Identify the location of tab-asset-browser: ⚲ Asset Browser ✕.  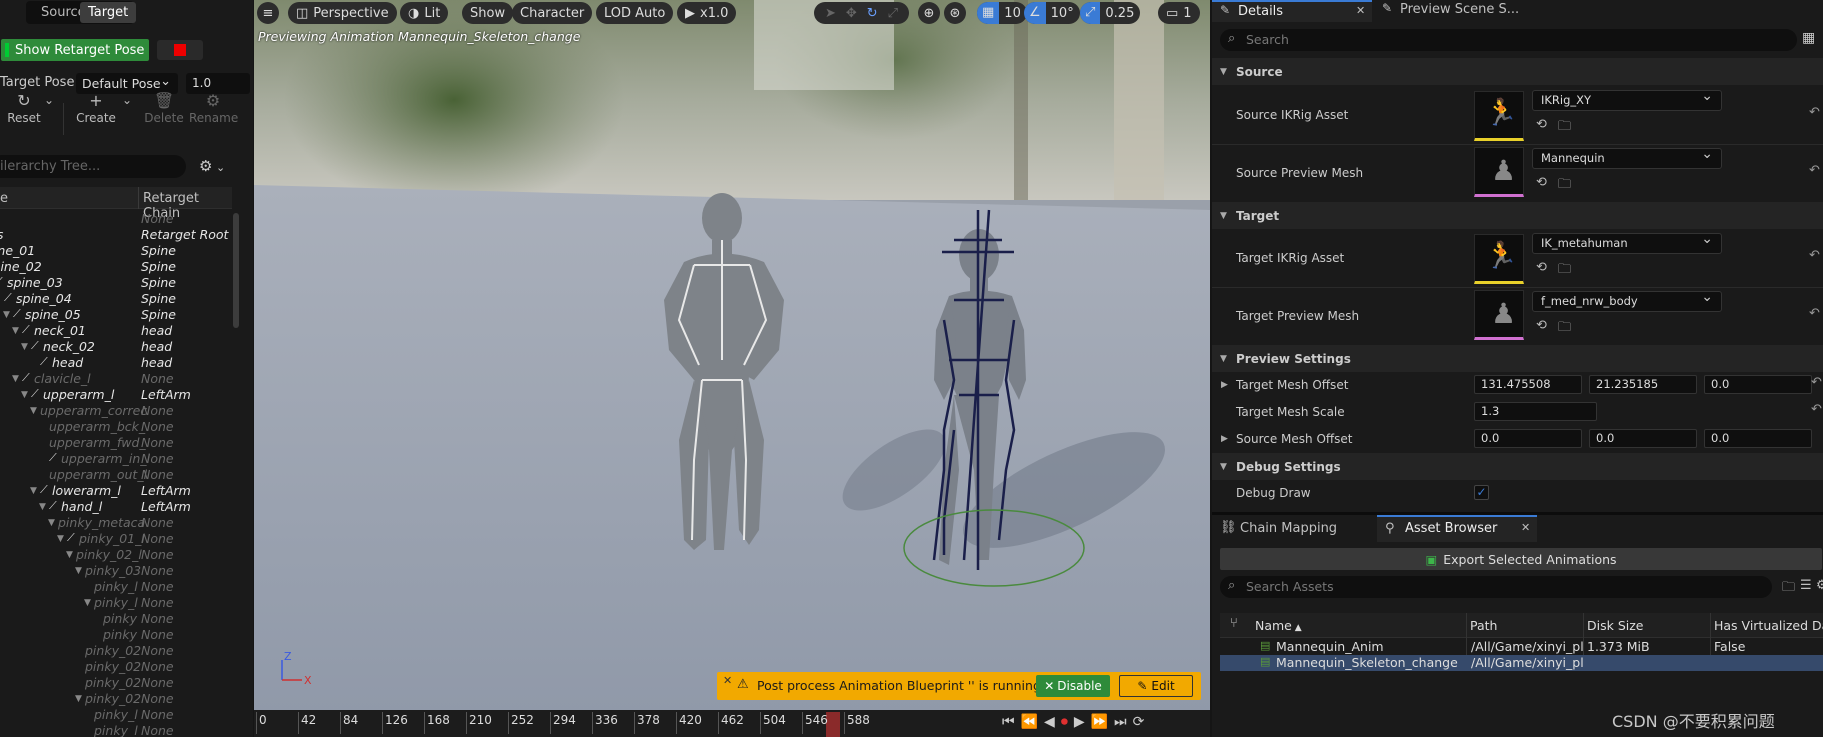
(1457, 528).